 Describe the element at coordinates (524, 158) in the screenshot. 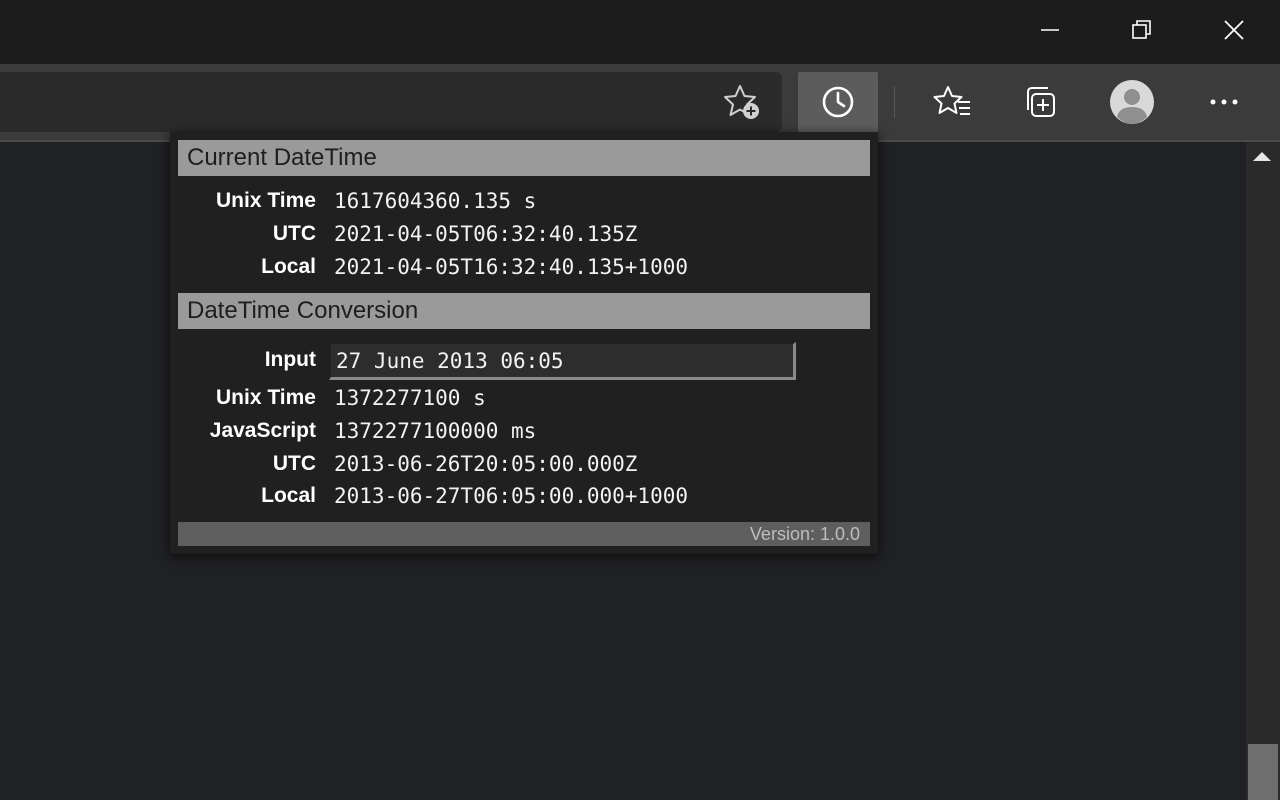

I see `current-datetime-header: Current DateTime` at that location.